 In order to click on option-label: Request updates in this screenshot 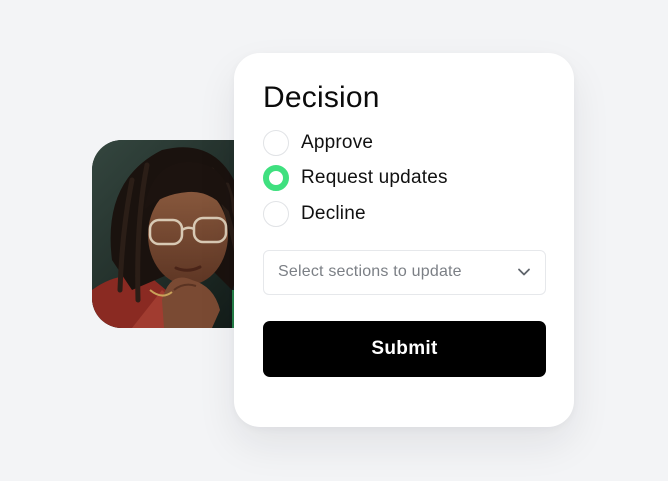, I will do `click(374, 178)`.